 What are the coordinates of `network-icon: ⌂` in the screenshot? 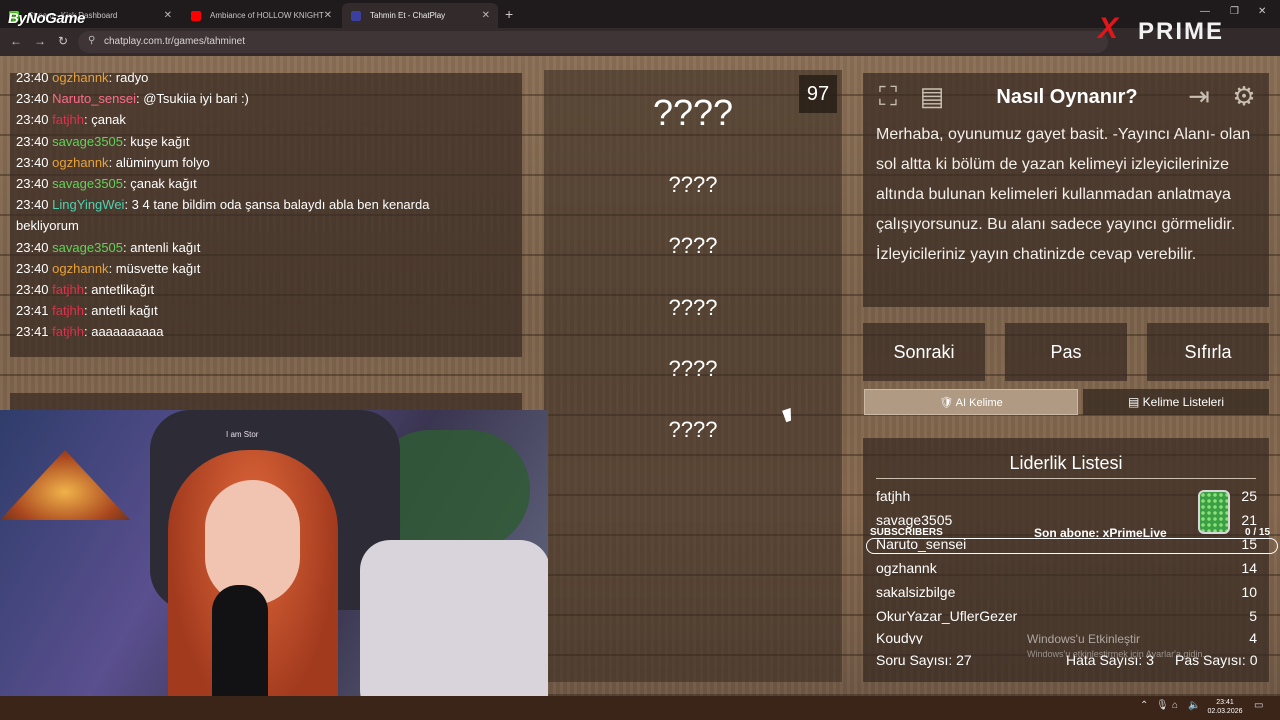 It's located at (1175, 705).